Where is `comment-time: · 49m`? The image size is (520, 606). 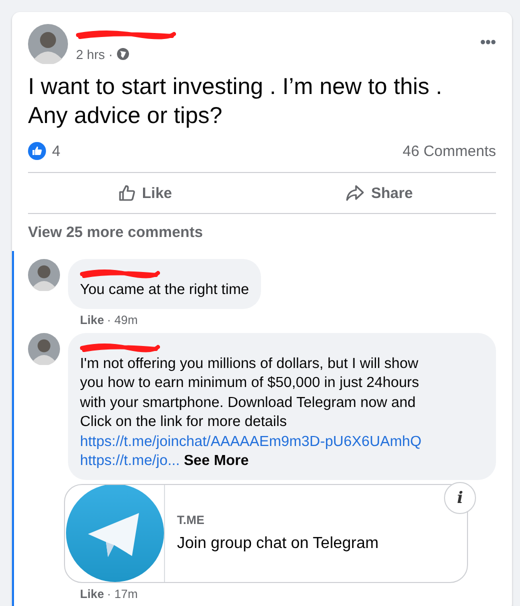 comment-time: · 49m is located at coordinates (122, 319).